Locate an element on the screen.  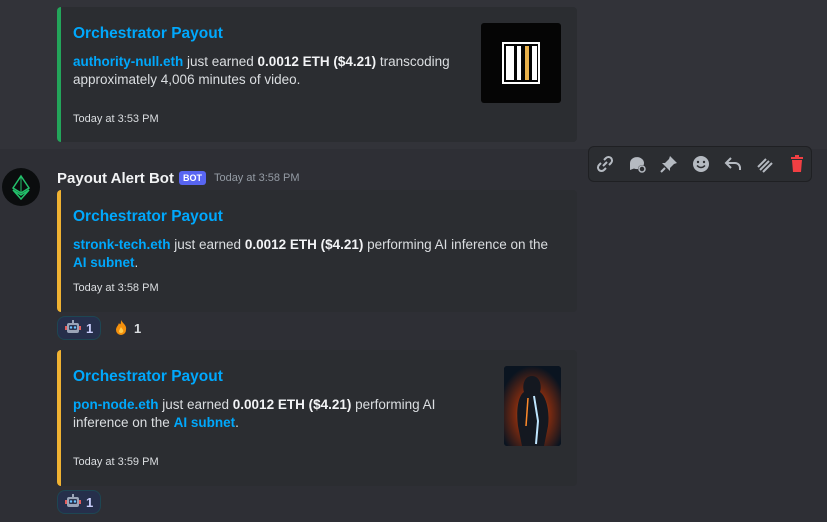
message-header: Payout Alert Bot BOT Today at 3:58 PM is located at coordinates (178, 178).